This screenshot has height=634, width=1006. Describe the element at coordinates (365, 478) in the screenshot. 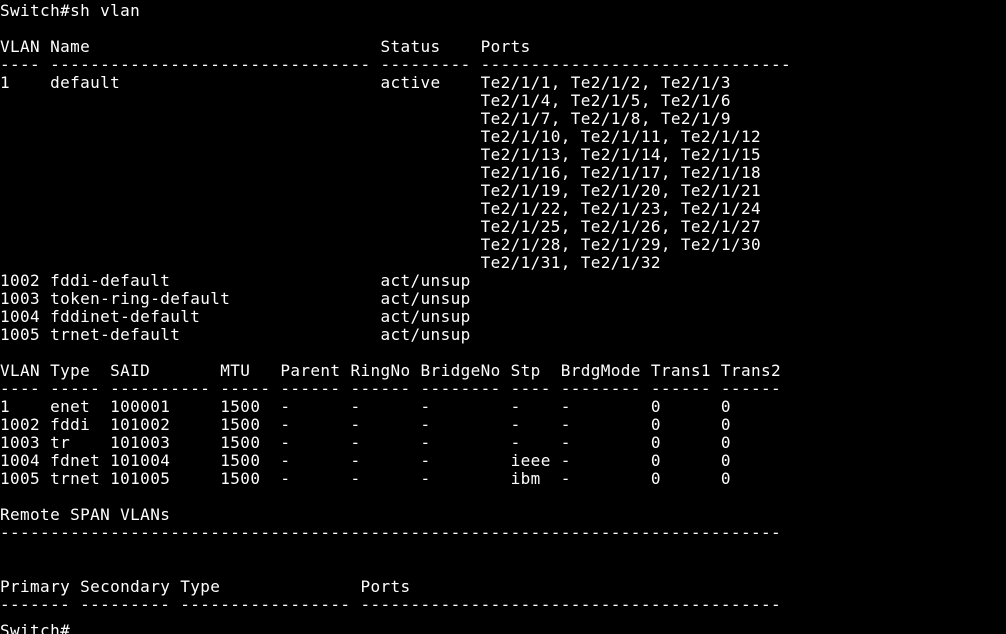

I see `type-row: 1005 trnet 101005 1500 - - - ibm - 0 0` at that location.